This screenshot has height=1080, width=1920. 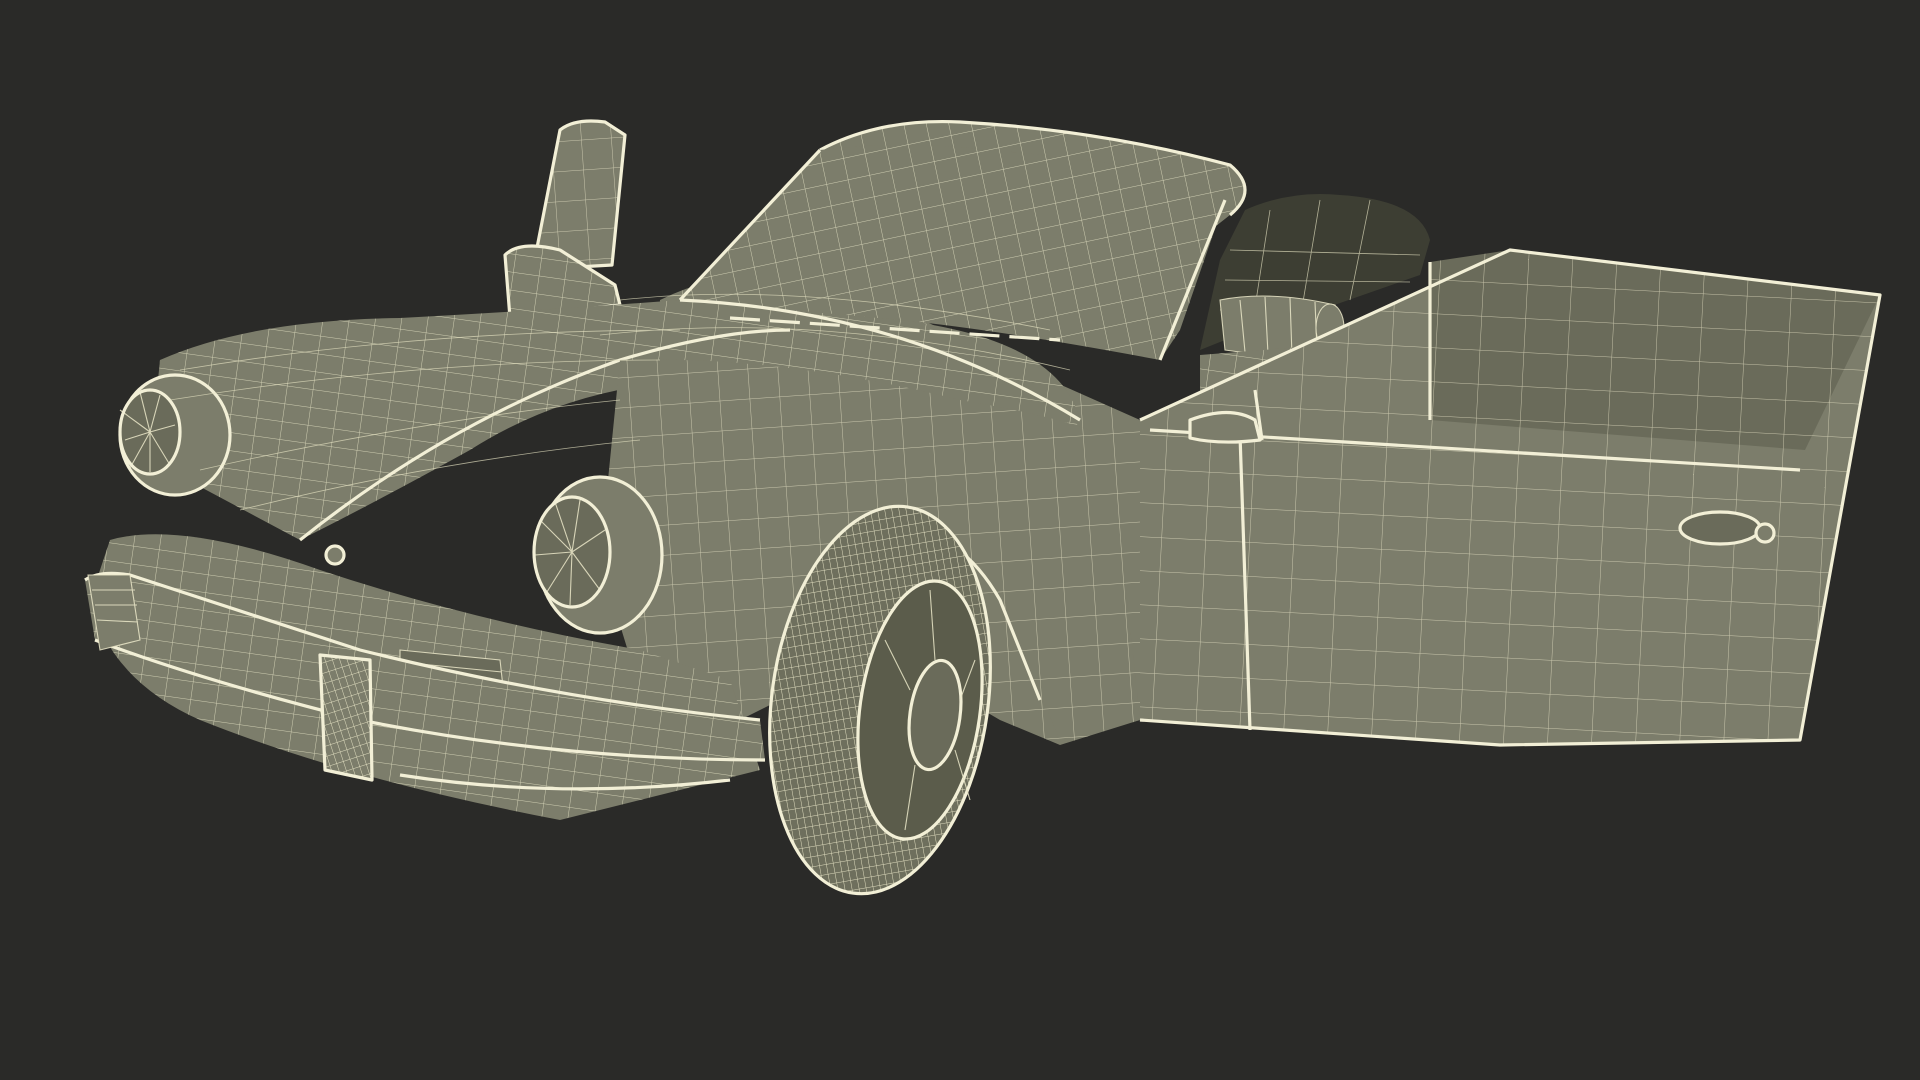 What do you see at coordinates (598, 555) in the screenshot?
I see `right-headlight` at bounding box center [598, 555].